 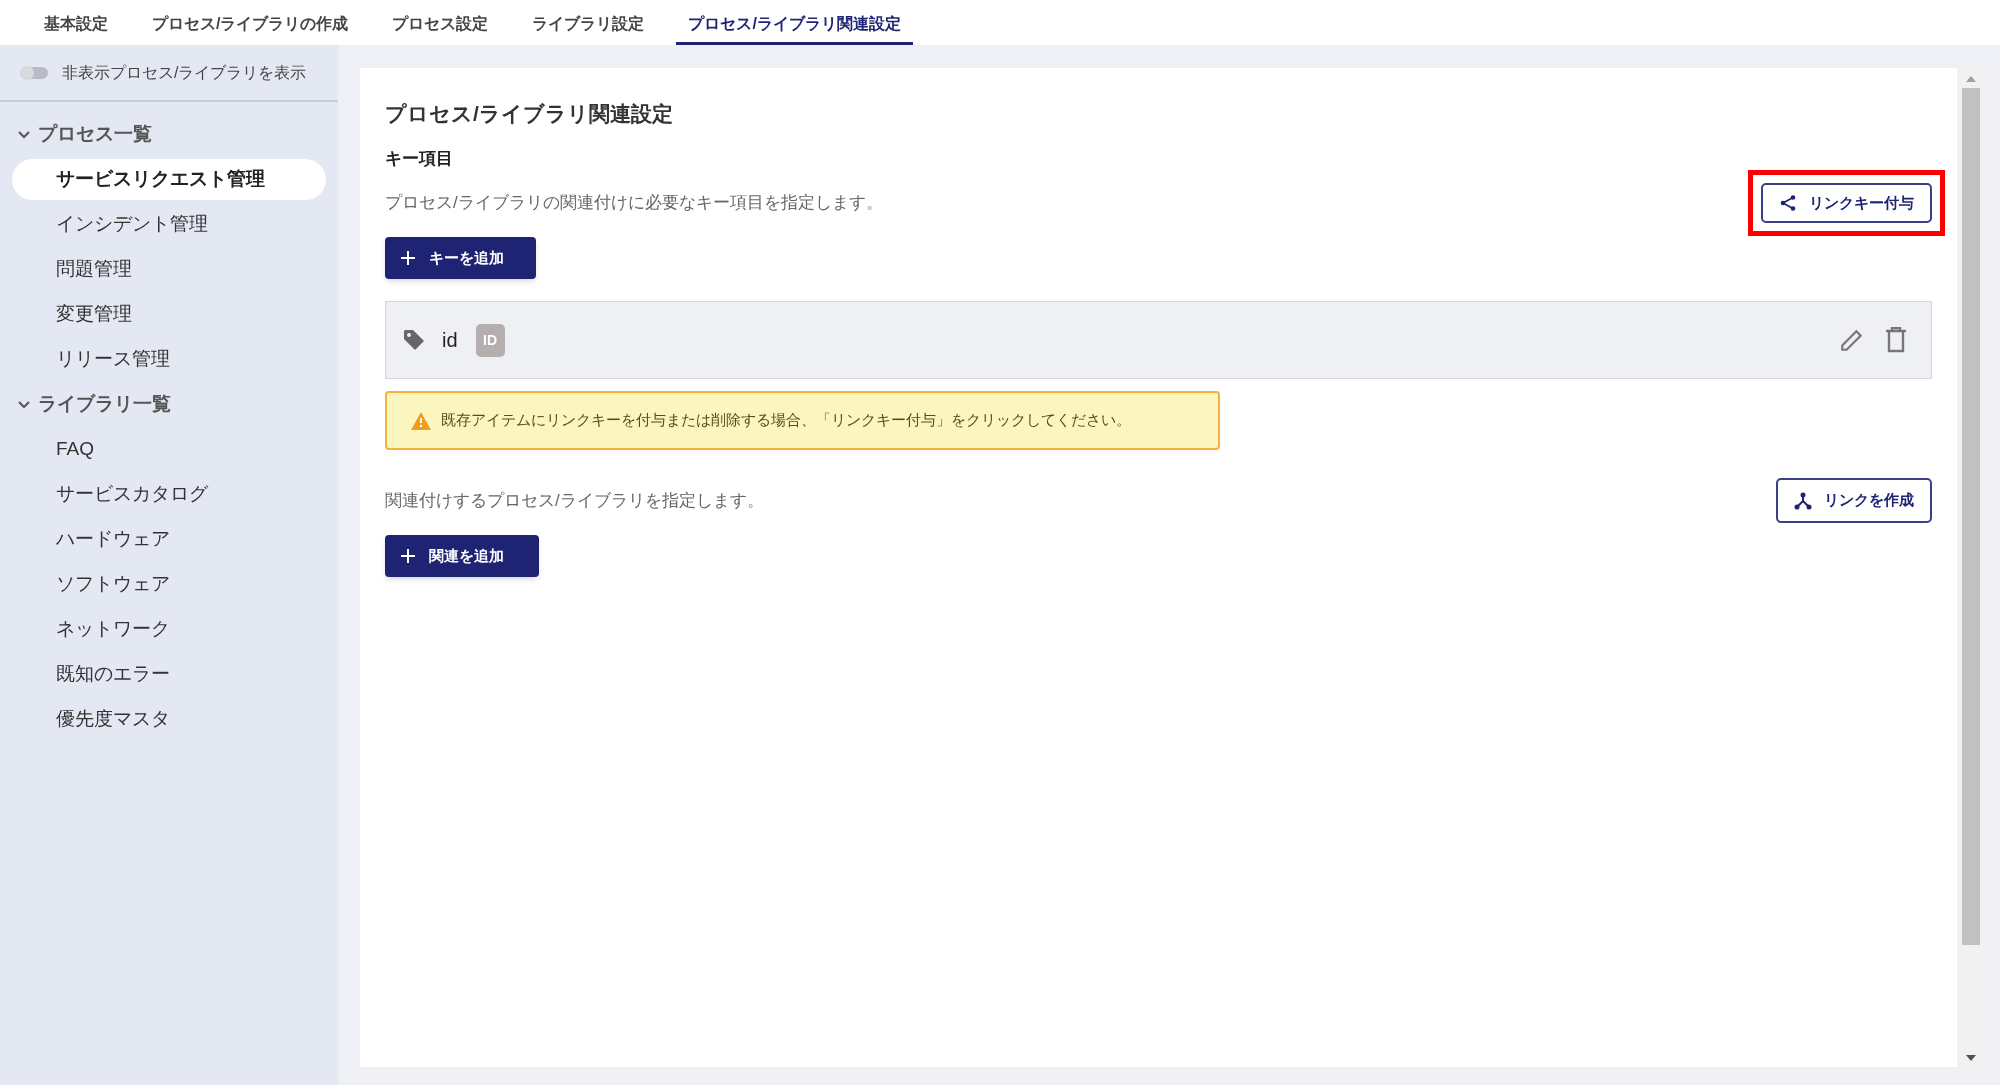 What do you see at coordinates (184, 72) in the screenshot?
I see `toggle-label: 非表示プロセス/ライブラリを表示` at bounding box center [184, 72].